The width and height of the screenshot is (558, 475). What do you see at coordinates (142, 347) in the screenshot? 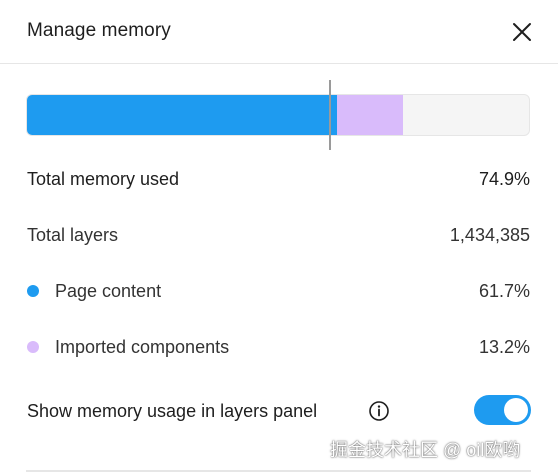
I see `imported-components-label: Imported components` at bounding box center [142, 347].